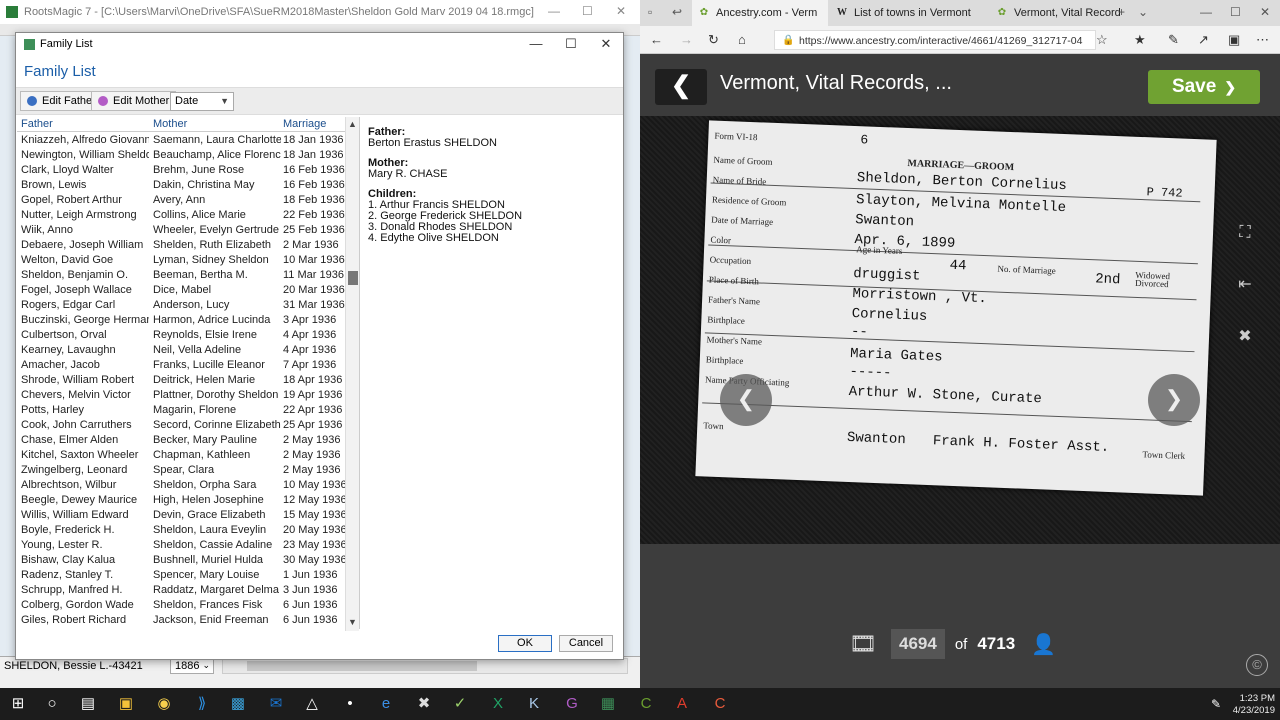 This screenshot has height=720, width=1280. I want to click on tab-ancestry-active: ✿ Ancestry.com - Verm ✕, so click(760, 13).